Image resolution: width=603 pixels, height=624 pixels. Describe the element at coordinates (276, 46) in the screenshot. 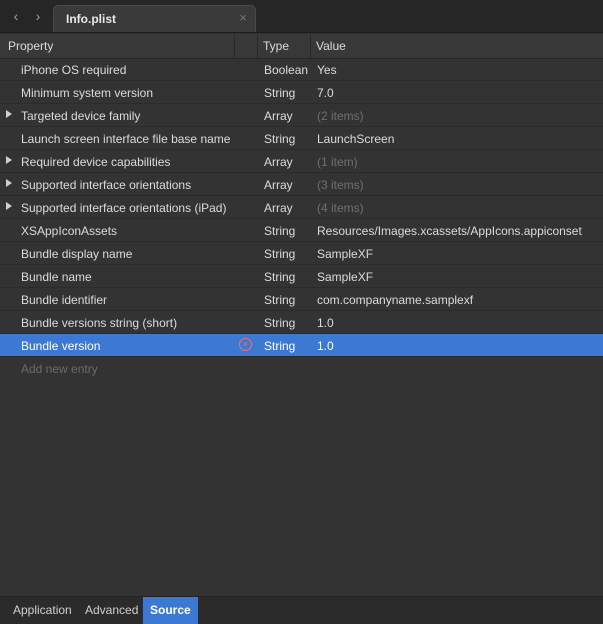

I see `header-type: Type` at that location.